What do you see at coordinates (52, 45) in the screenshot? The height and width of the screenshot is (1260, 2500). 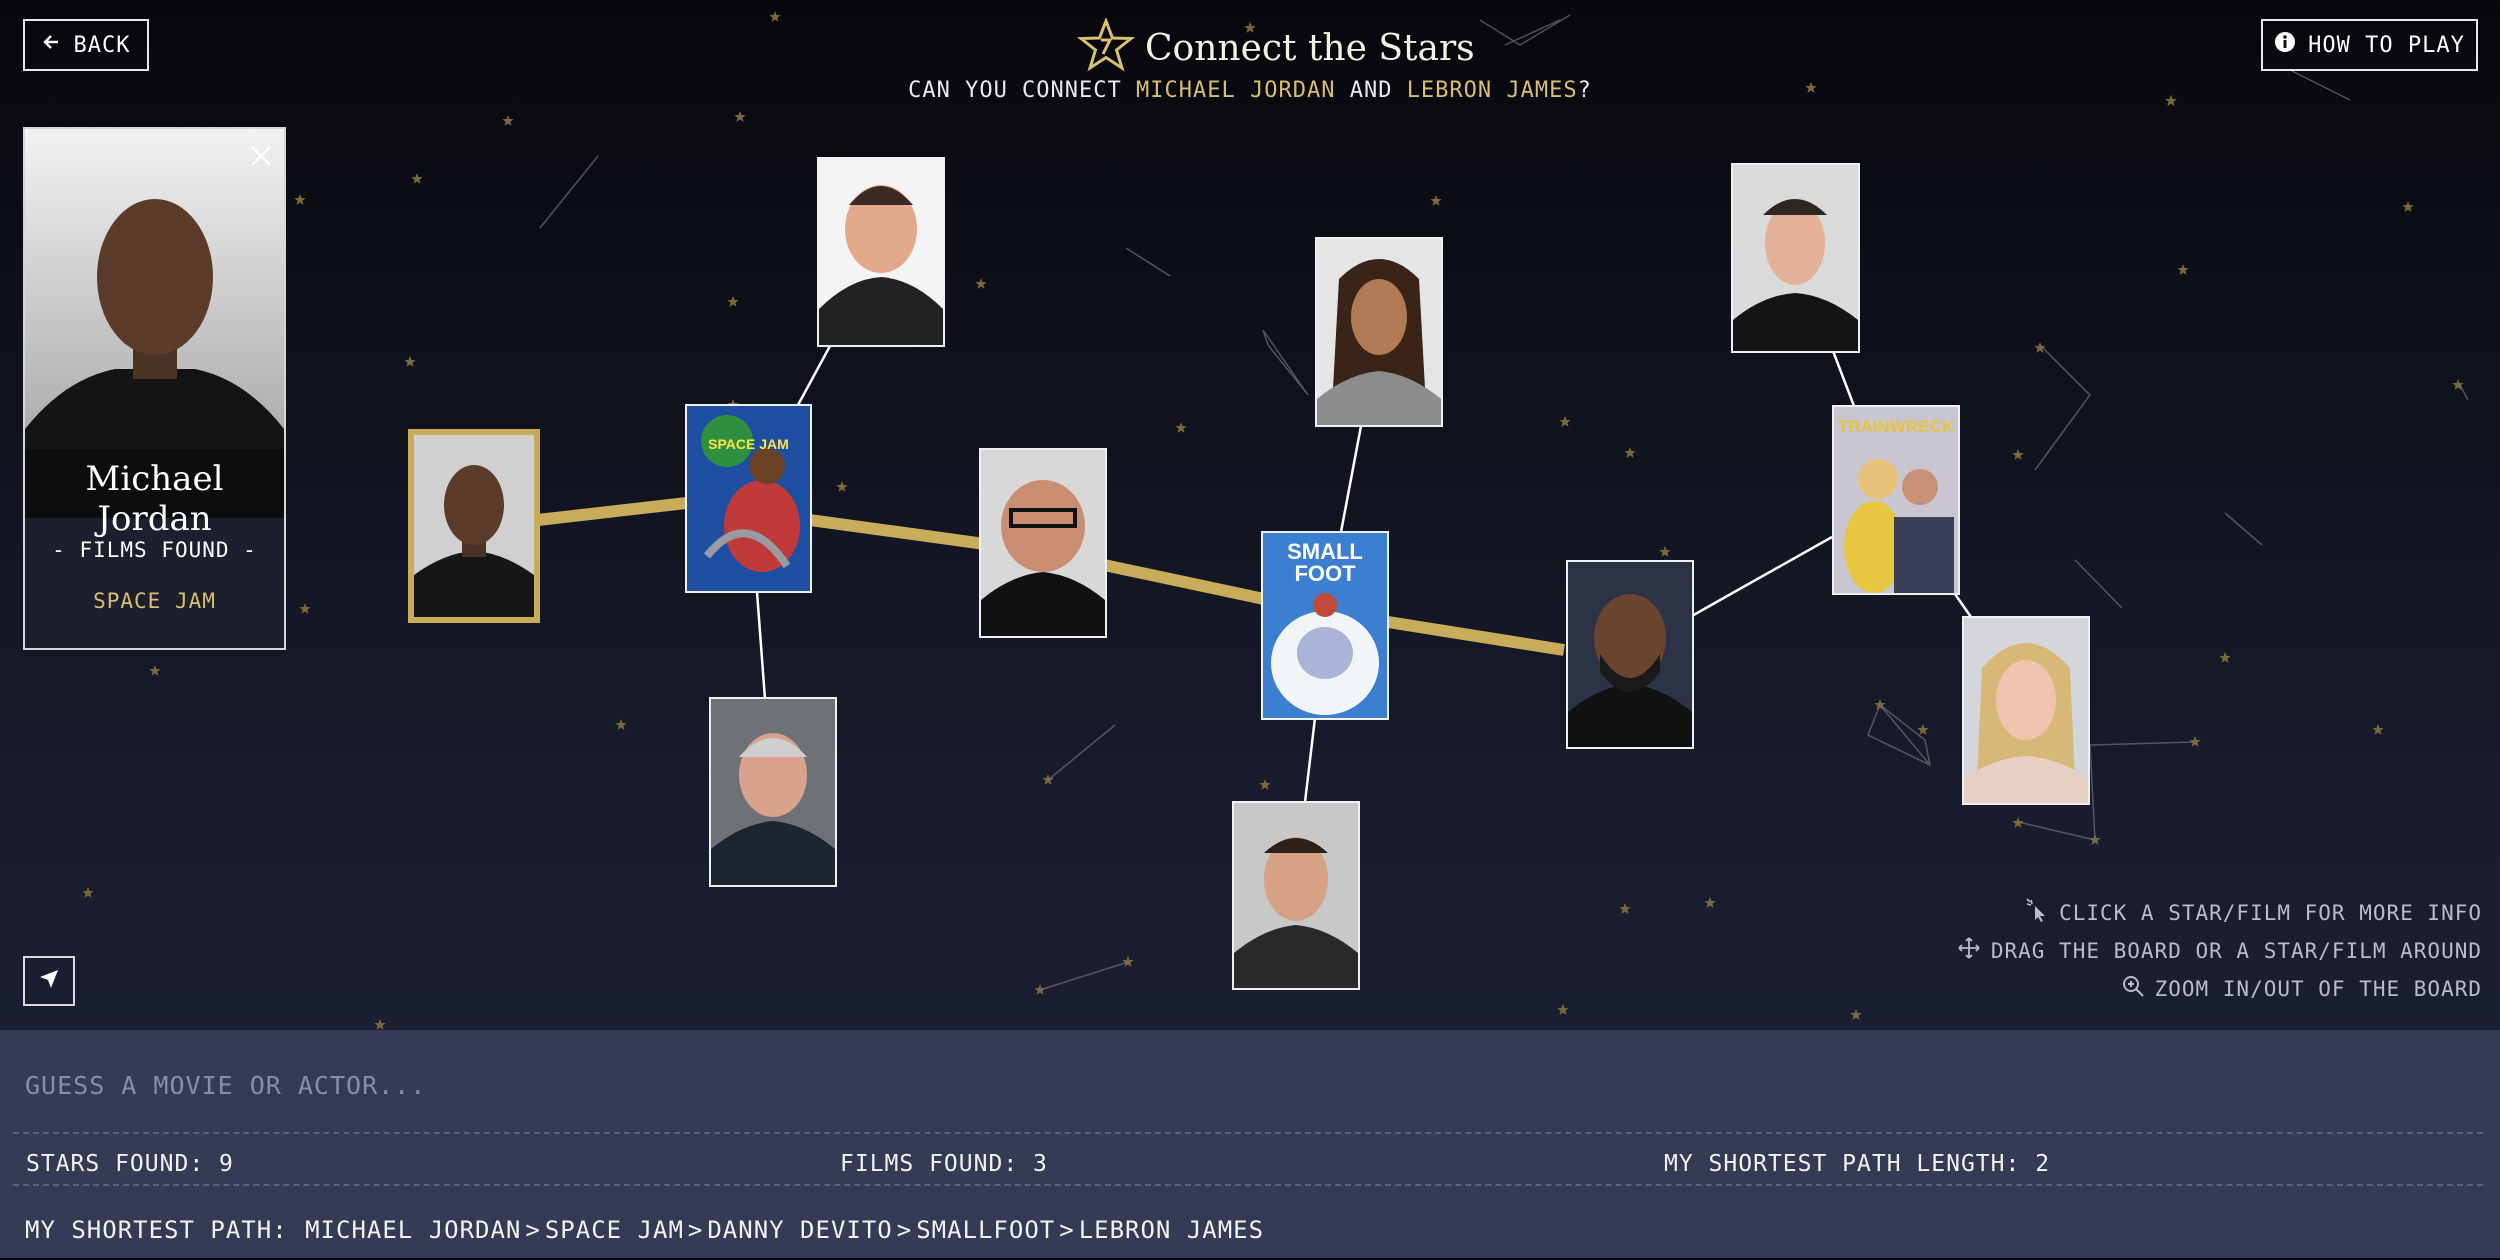 I see `arrow-left-icon` at bounding box center [52, 45].